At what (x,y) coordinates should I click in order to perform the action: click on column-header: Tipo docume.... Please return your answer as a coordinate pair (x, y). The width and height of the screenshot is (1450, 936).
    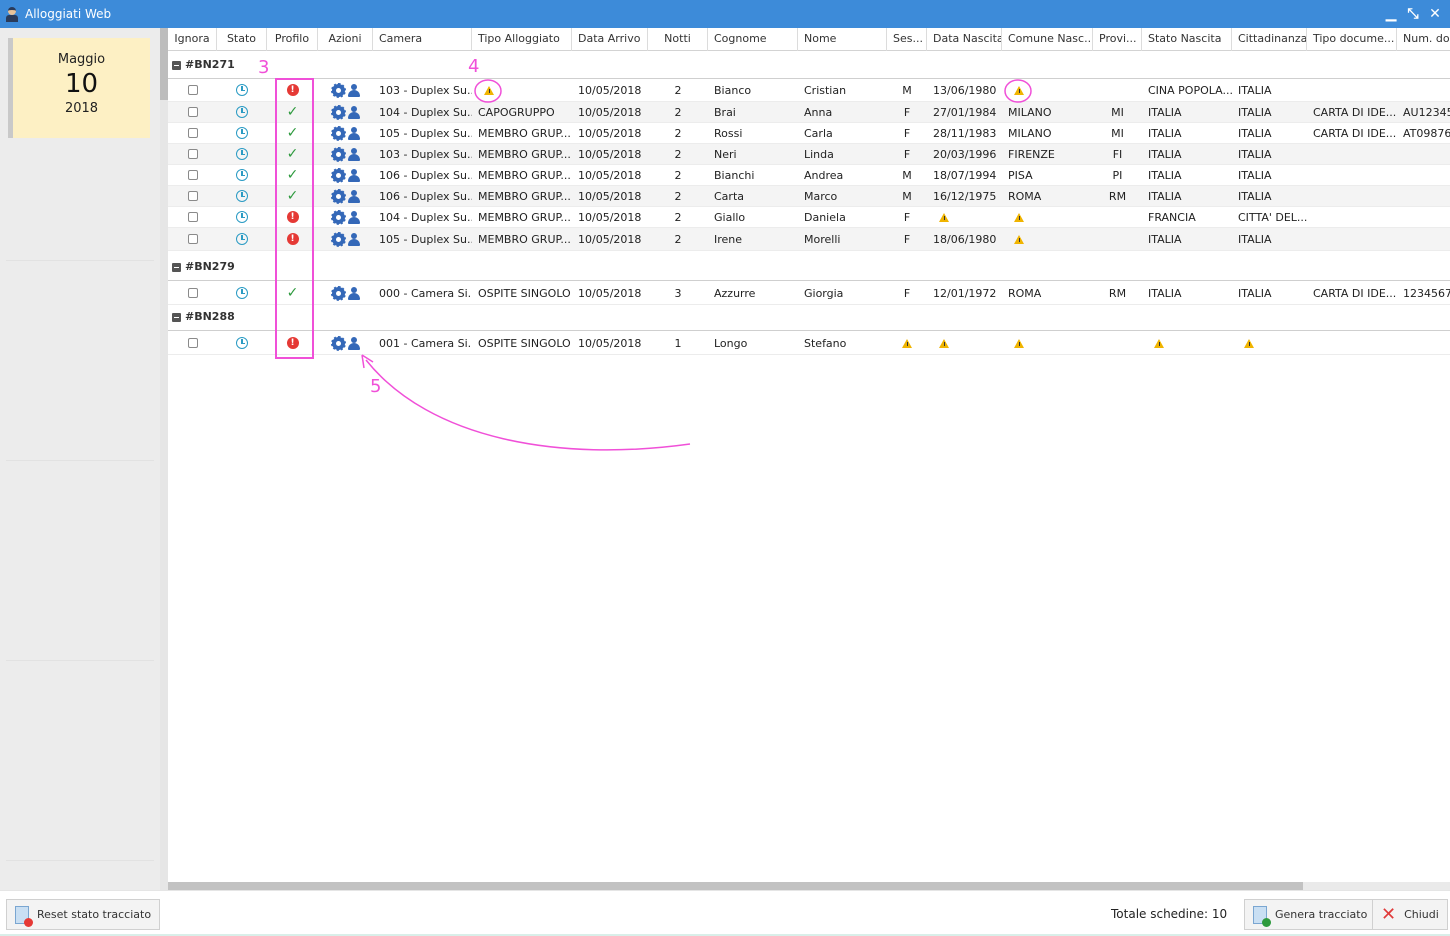
    Looking at the image, I should click on (1352, 39).